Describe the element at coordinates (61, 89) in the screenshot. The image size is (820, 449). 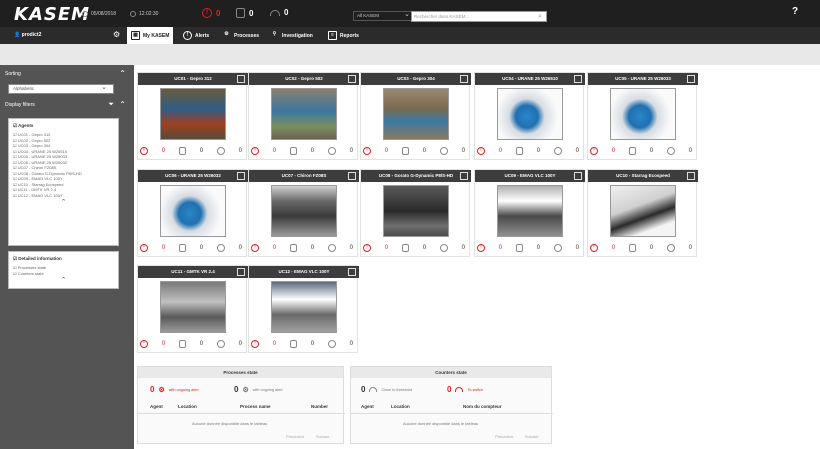
I see `sort-select: Alphabetic ⌄` at that location.